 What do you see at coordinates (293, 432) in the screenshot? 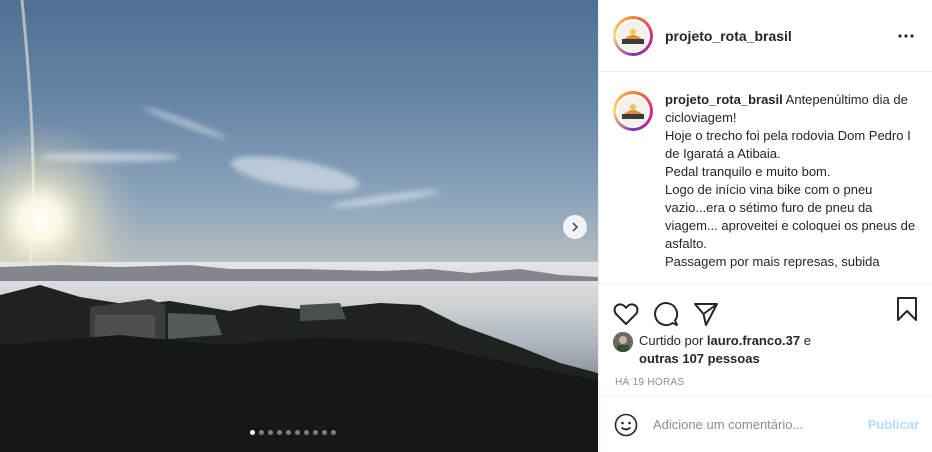
I see `carousel-indicator` at bounding box center [293, 432].